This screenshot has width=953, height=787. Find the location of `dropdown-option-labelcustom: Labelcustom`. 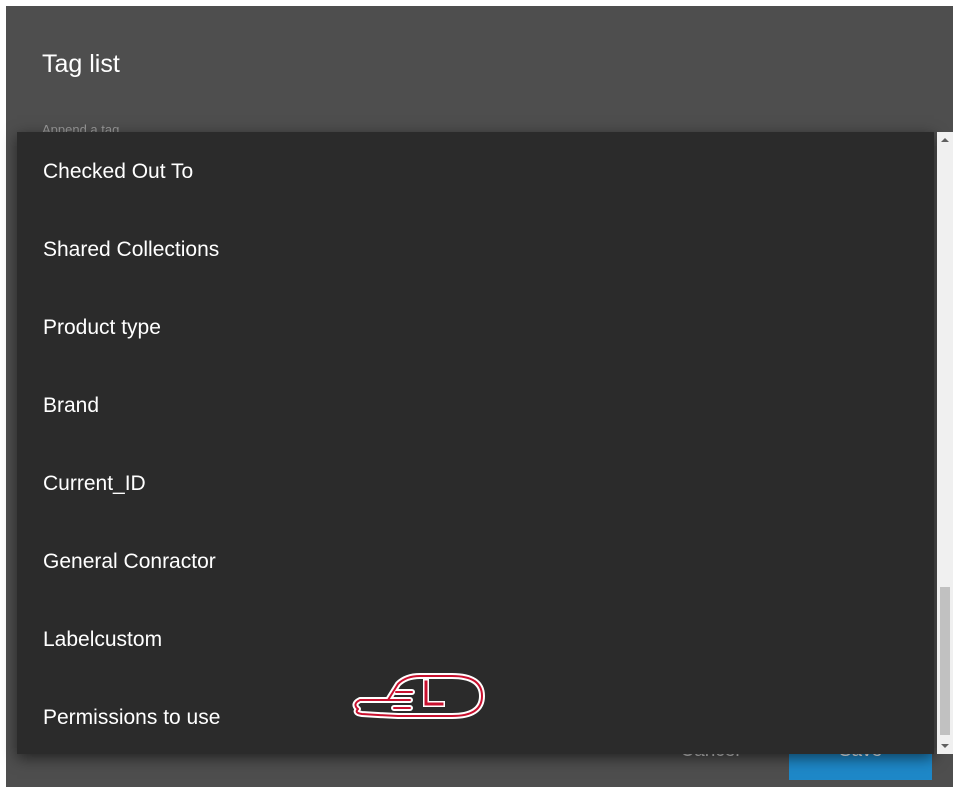

dropdown-option-labelcustom: Labelcustom is located at coordinates (393, 640).